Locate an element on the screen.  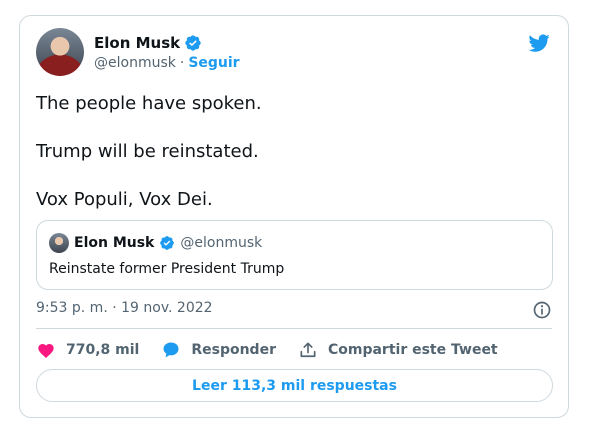
author-handle-row: @elonmusk · Seguir is located at coordinates (167, 63).